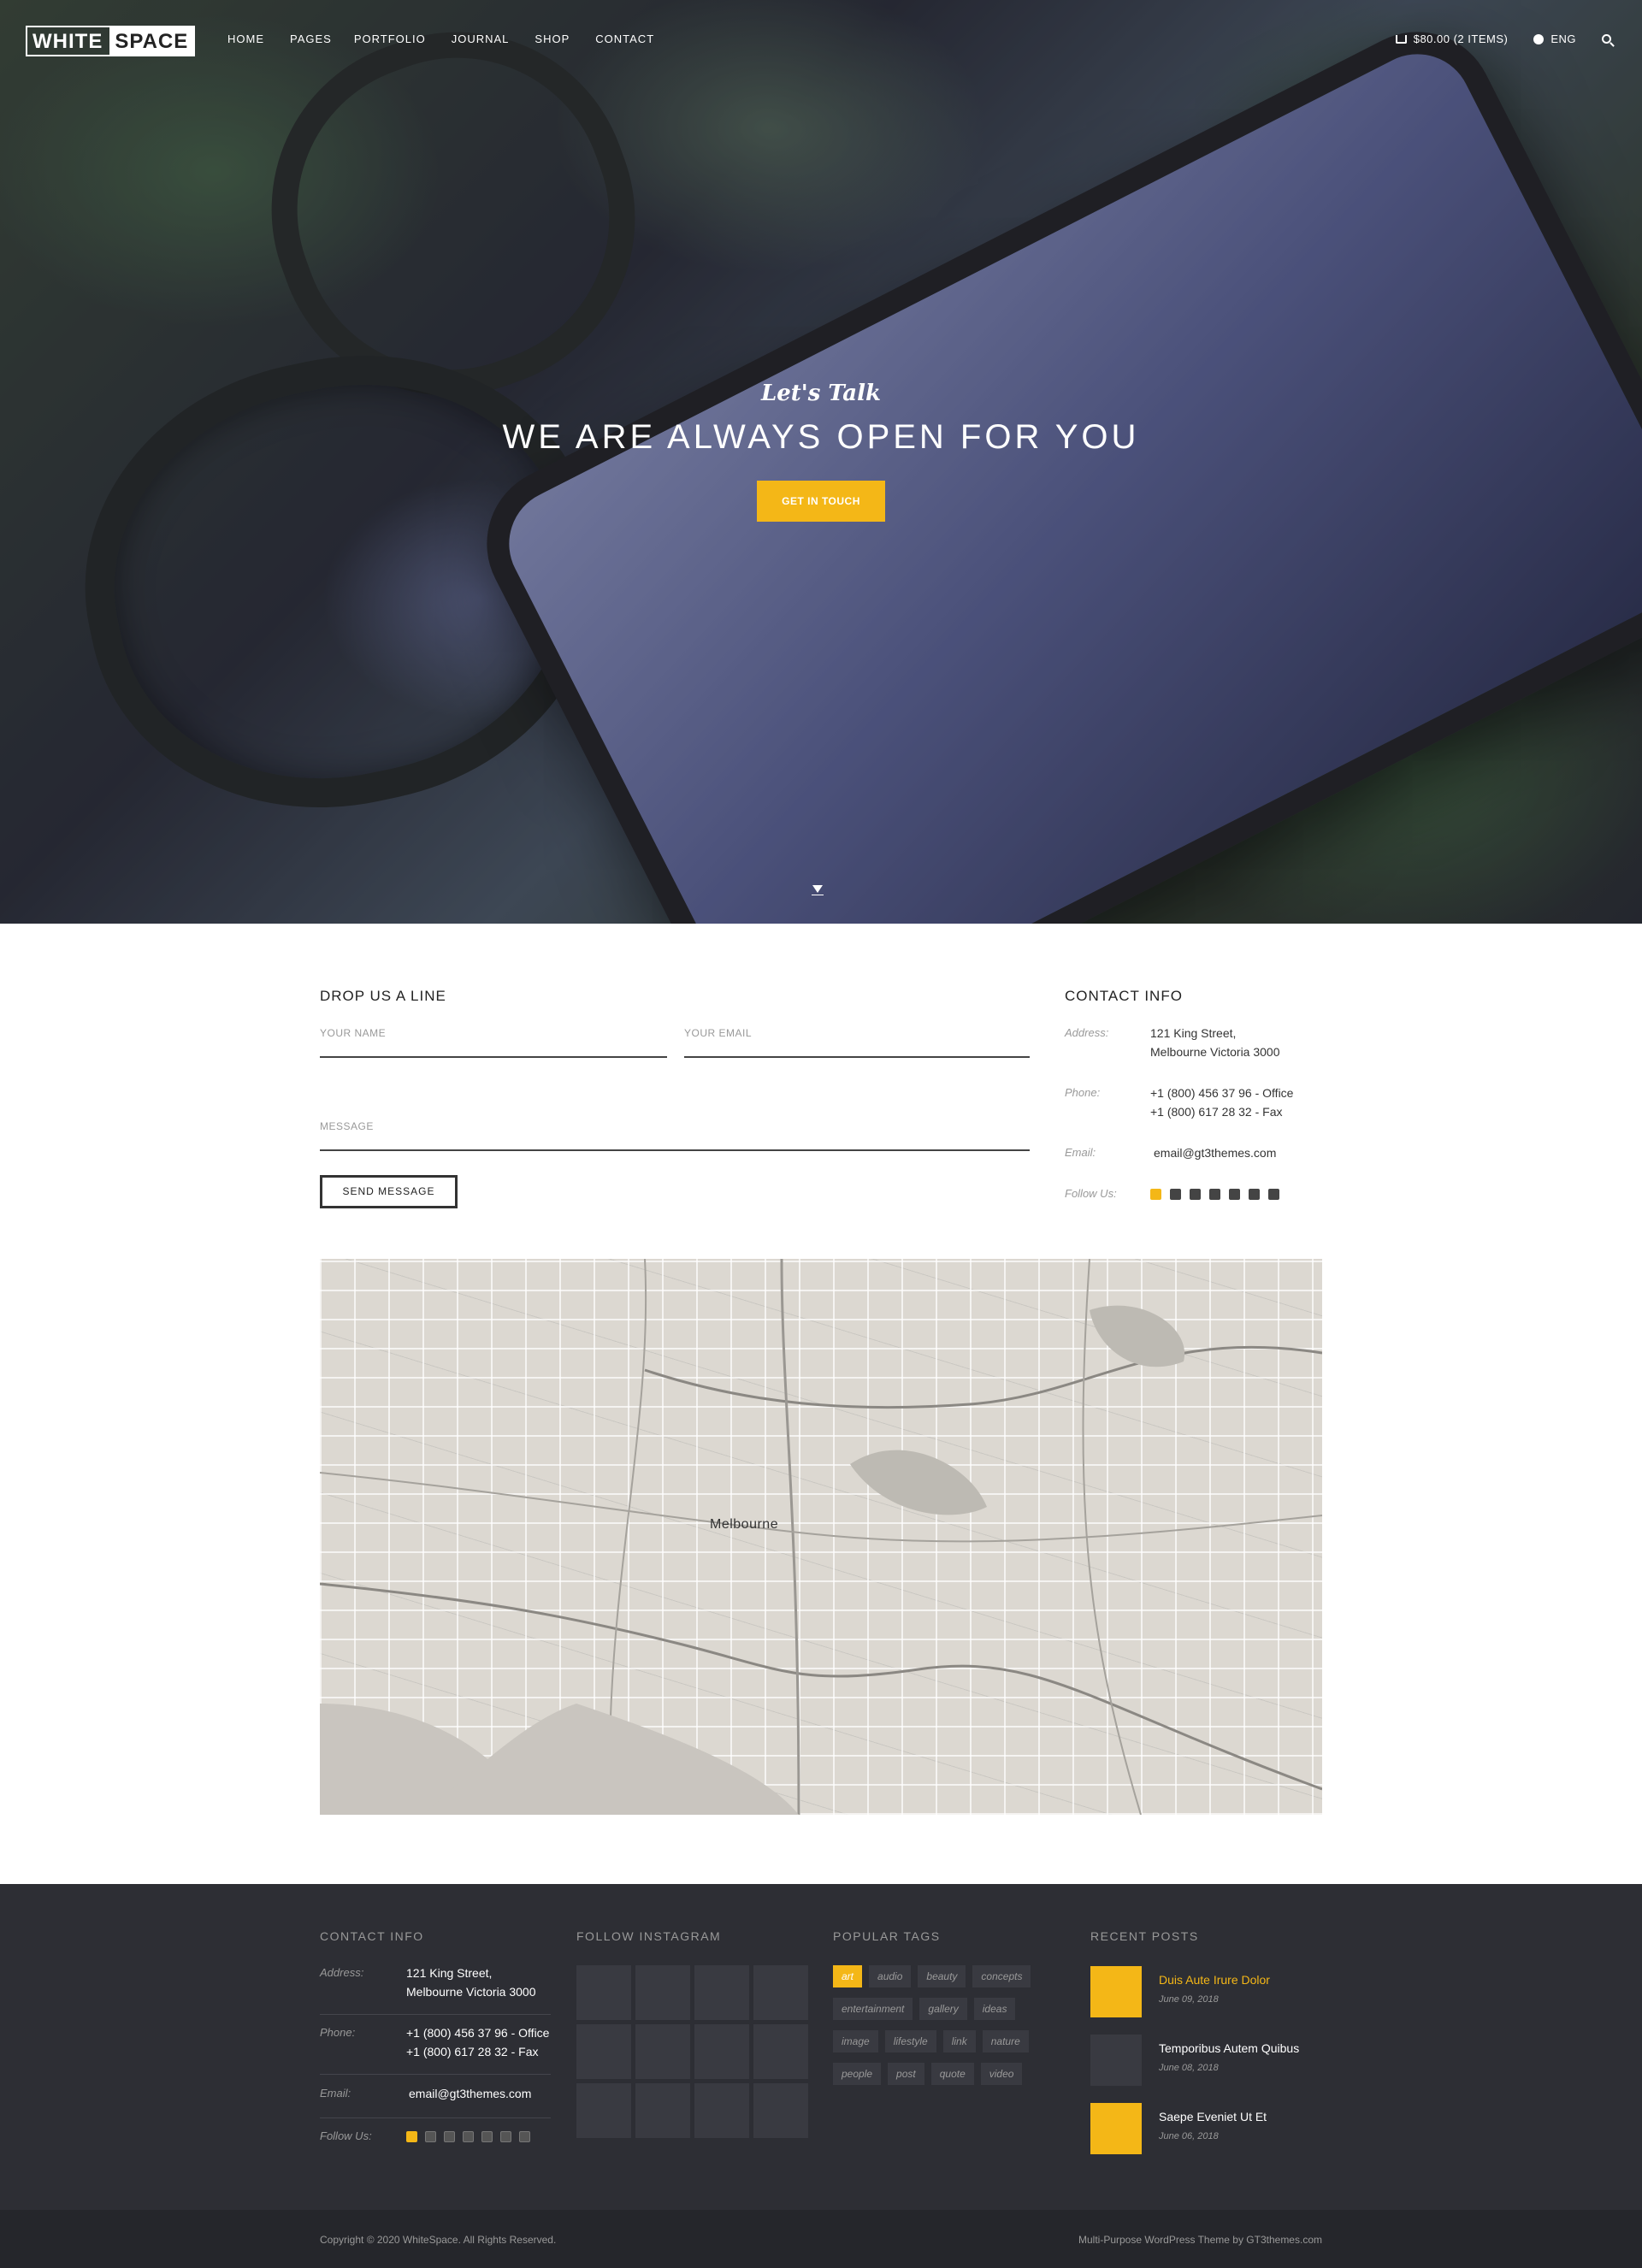 The width and height of the screenshot is (1642, 2268). I want to click on tag-lifestyle: lifestyle, so click(910, 2041).